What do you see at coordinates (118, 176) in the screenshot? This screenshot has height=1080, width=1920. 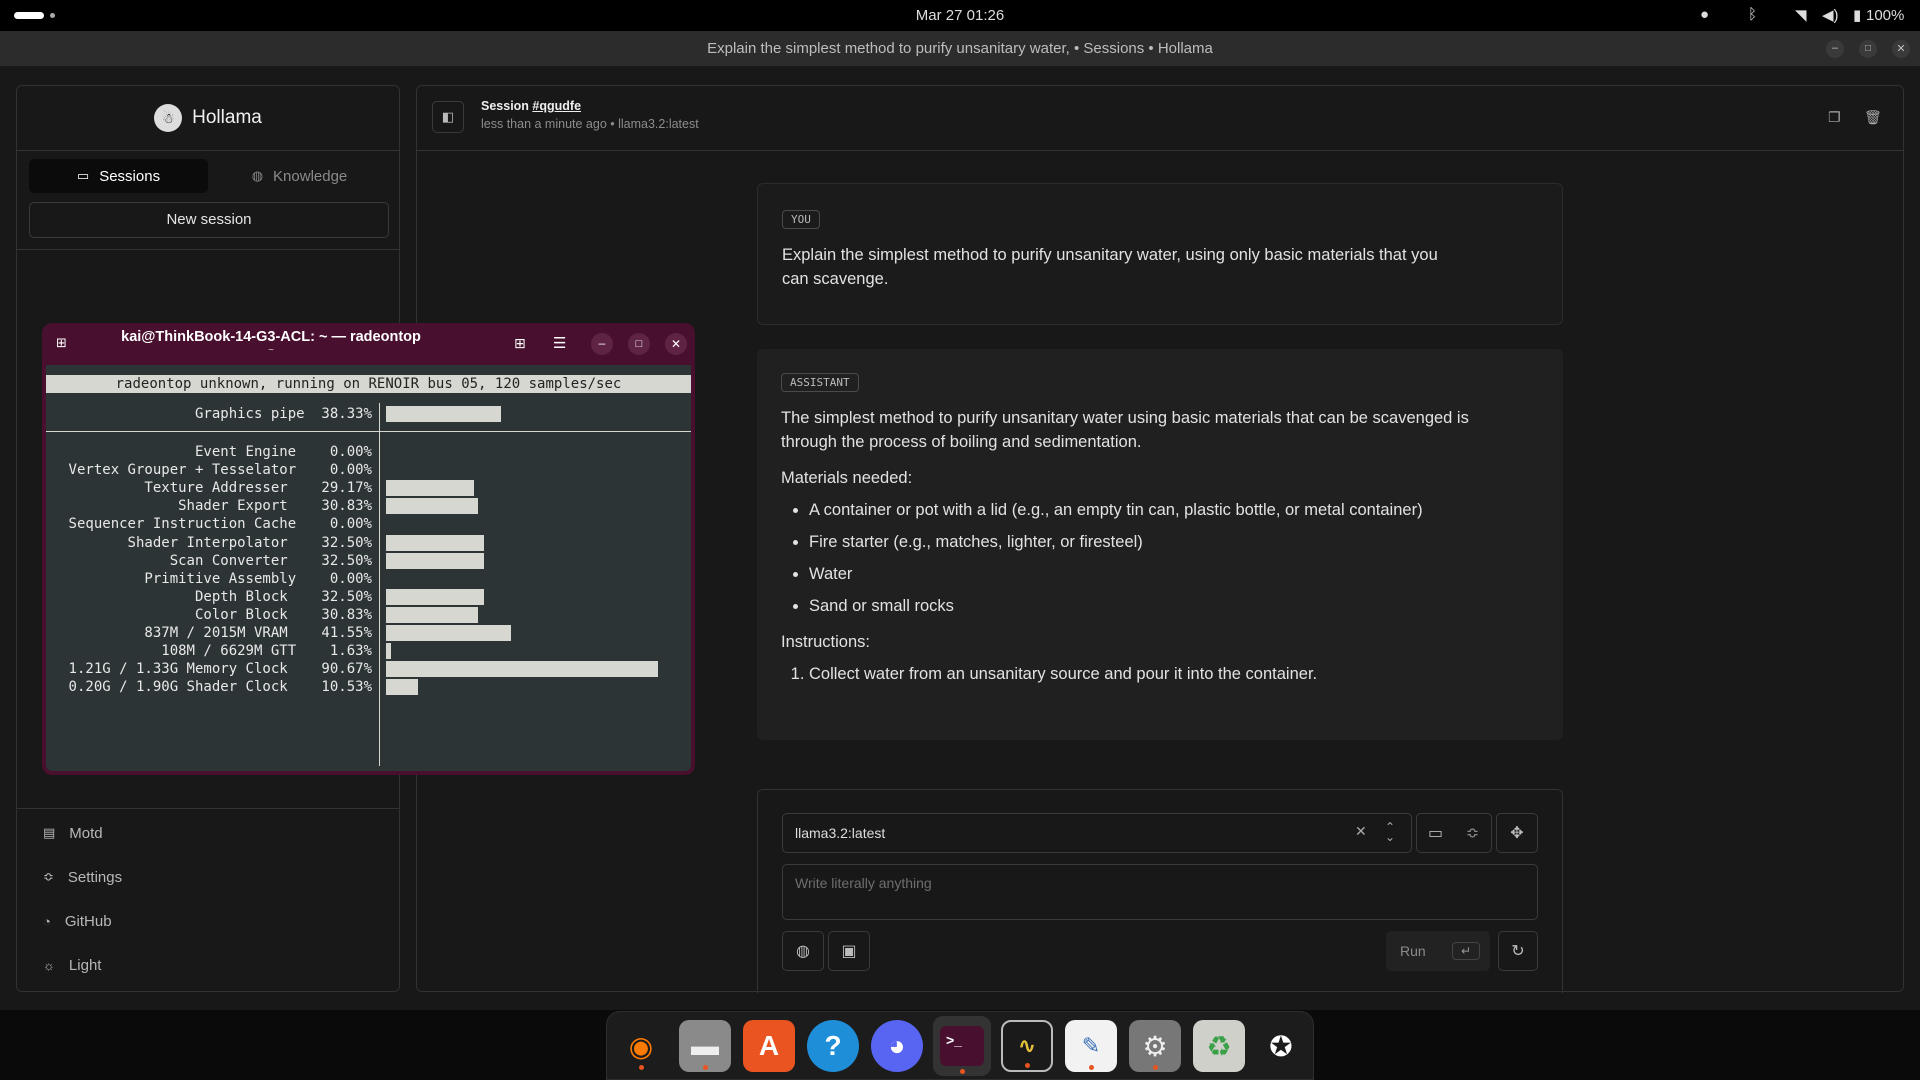 I see `tab-sessions: ▭ Sessions` at bounding box center [118, 176].